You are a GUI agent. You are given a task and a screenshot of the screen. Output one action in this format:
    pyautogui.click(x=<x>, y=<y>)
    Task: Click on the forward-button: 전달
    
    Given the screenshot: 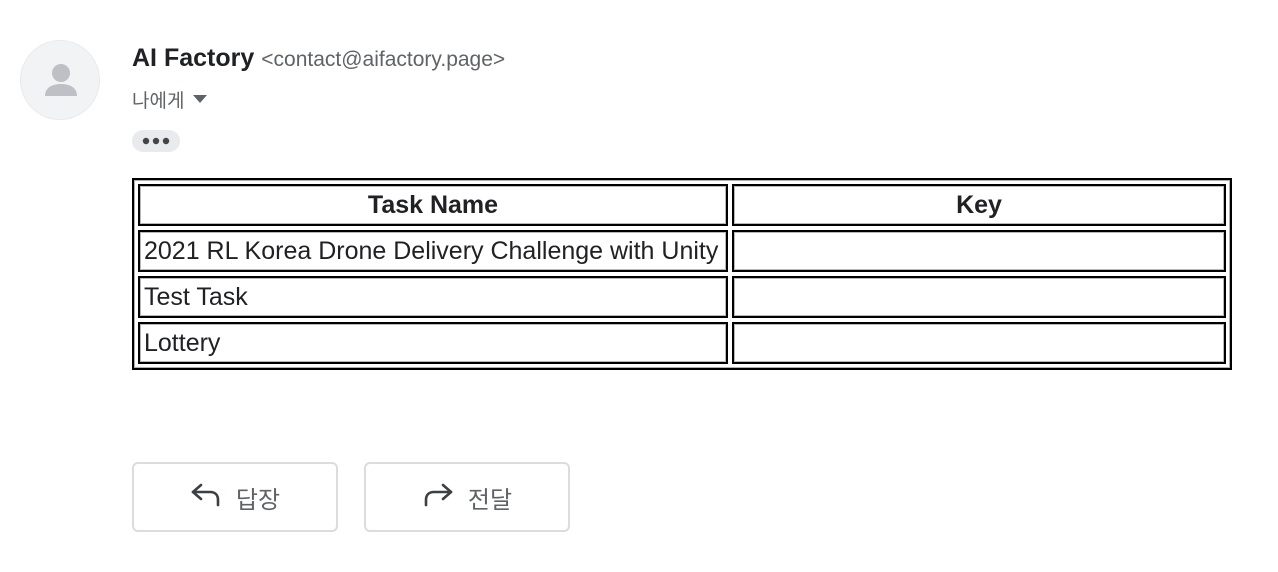 What is the action you would take?
    pyautogui.click(x=467, y=497)
    